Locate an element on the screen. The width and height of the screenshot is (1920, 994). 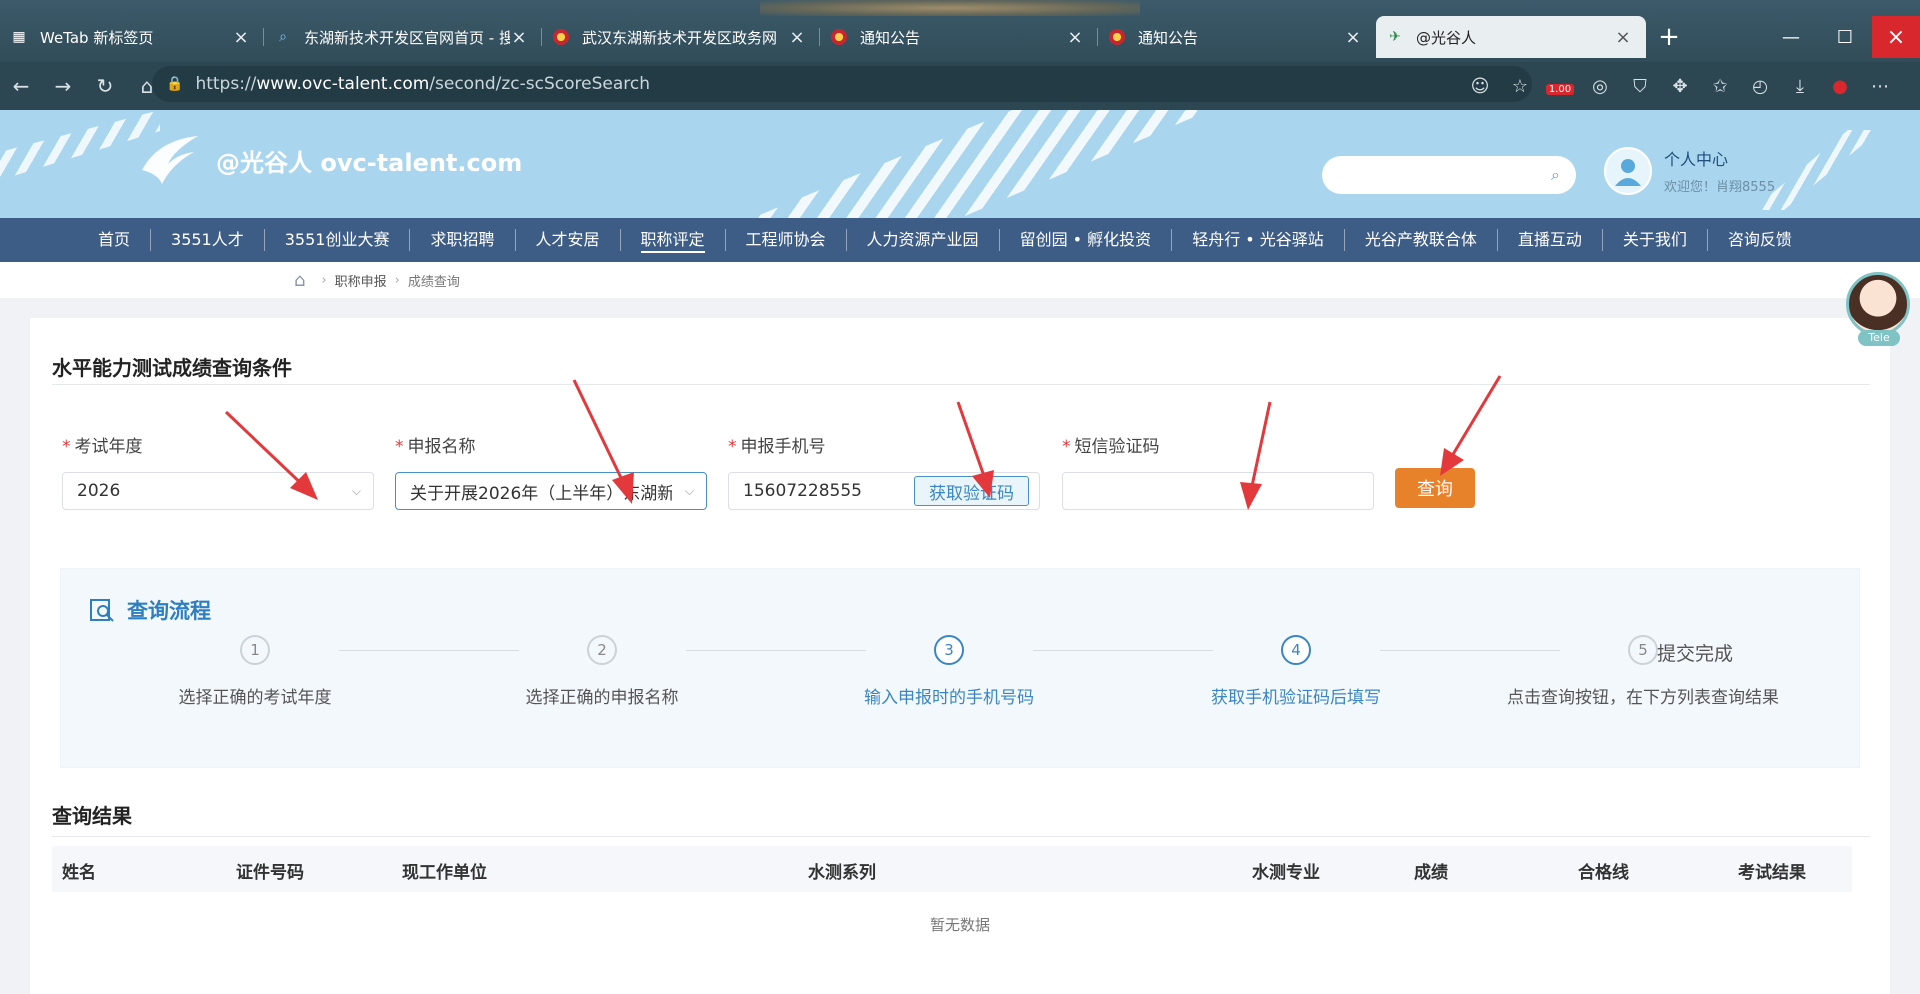
more-icon: ⋯ is located at coordinates (1880, 86).